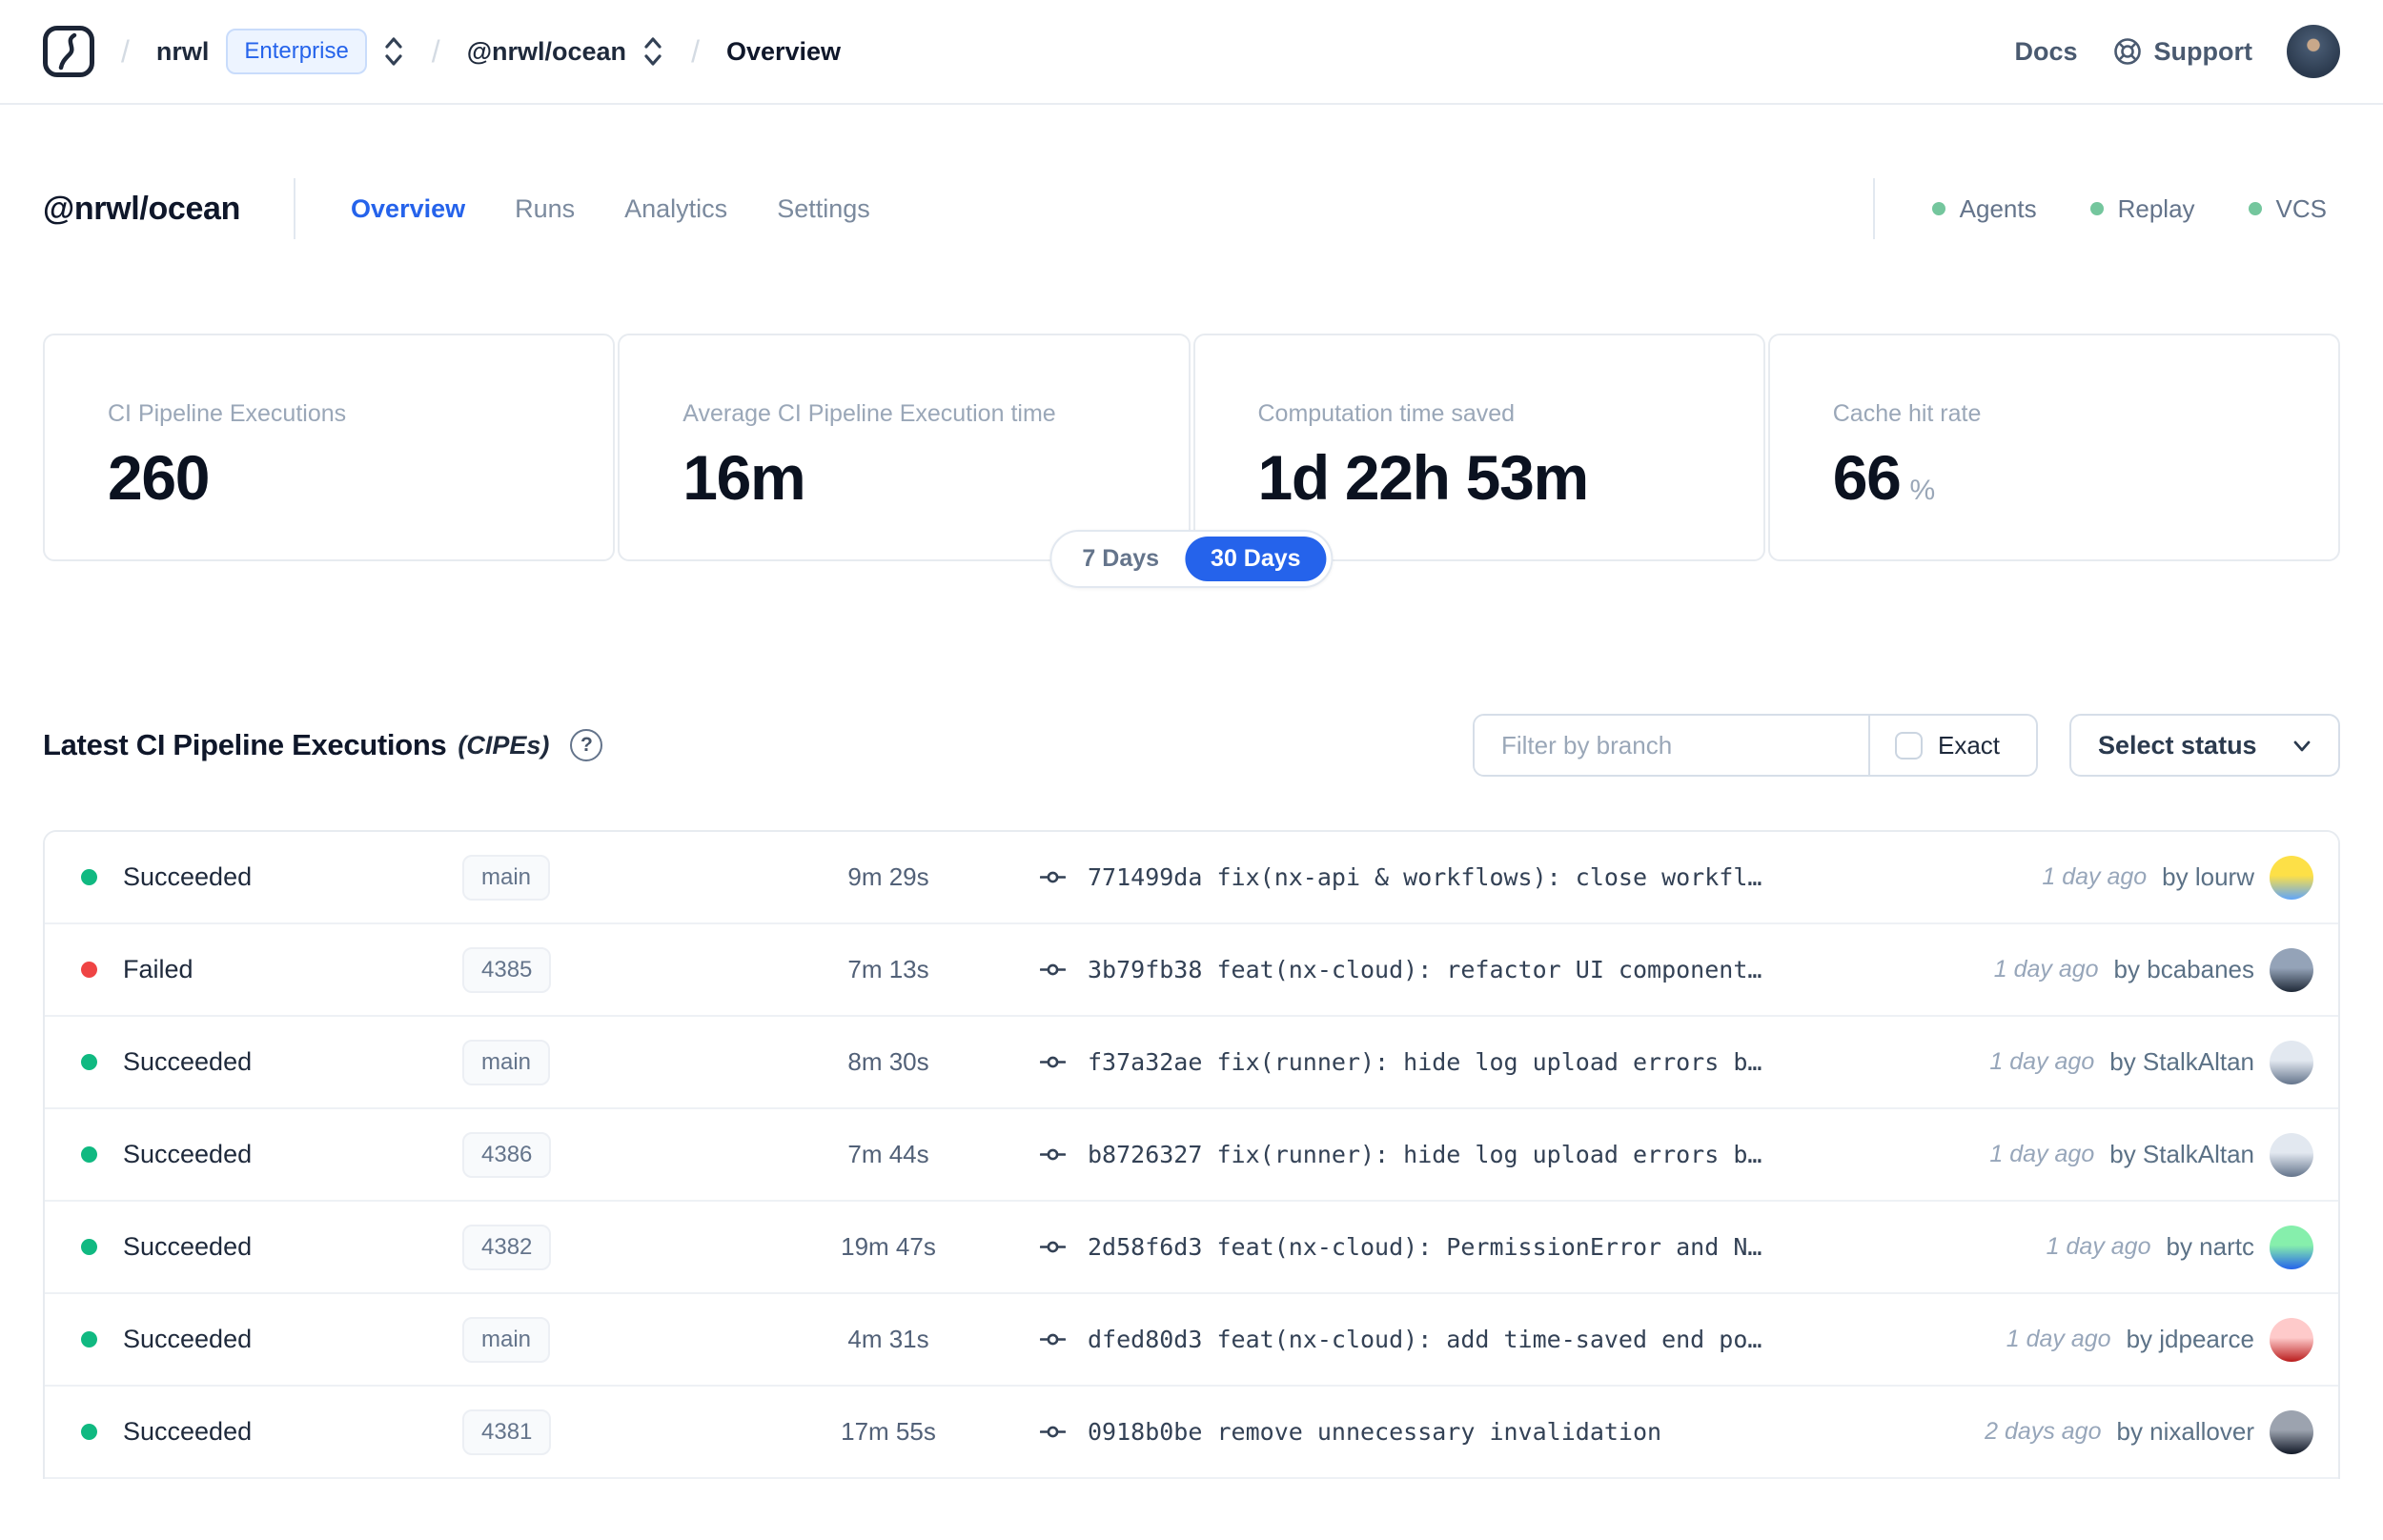  Describe the element at coordinates (507, 1431) in the screenshot. I see `branch-badge: 4381` at that location.